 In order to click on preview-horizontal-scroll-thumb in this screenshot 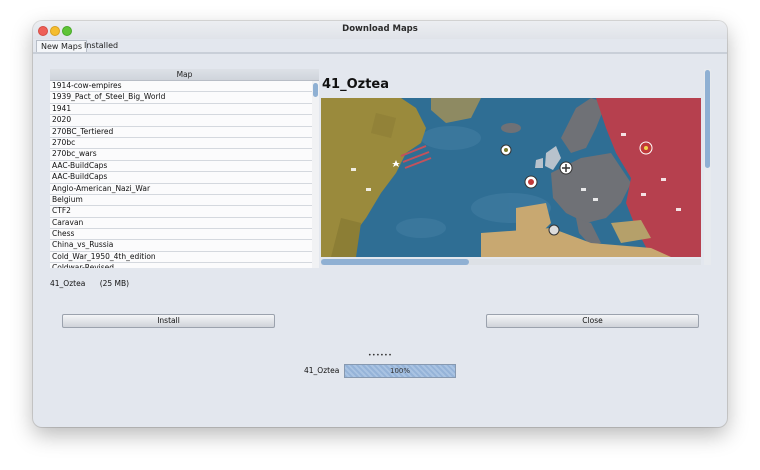, I will do `click(395, 262)`.